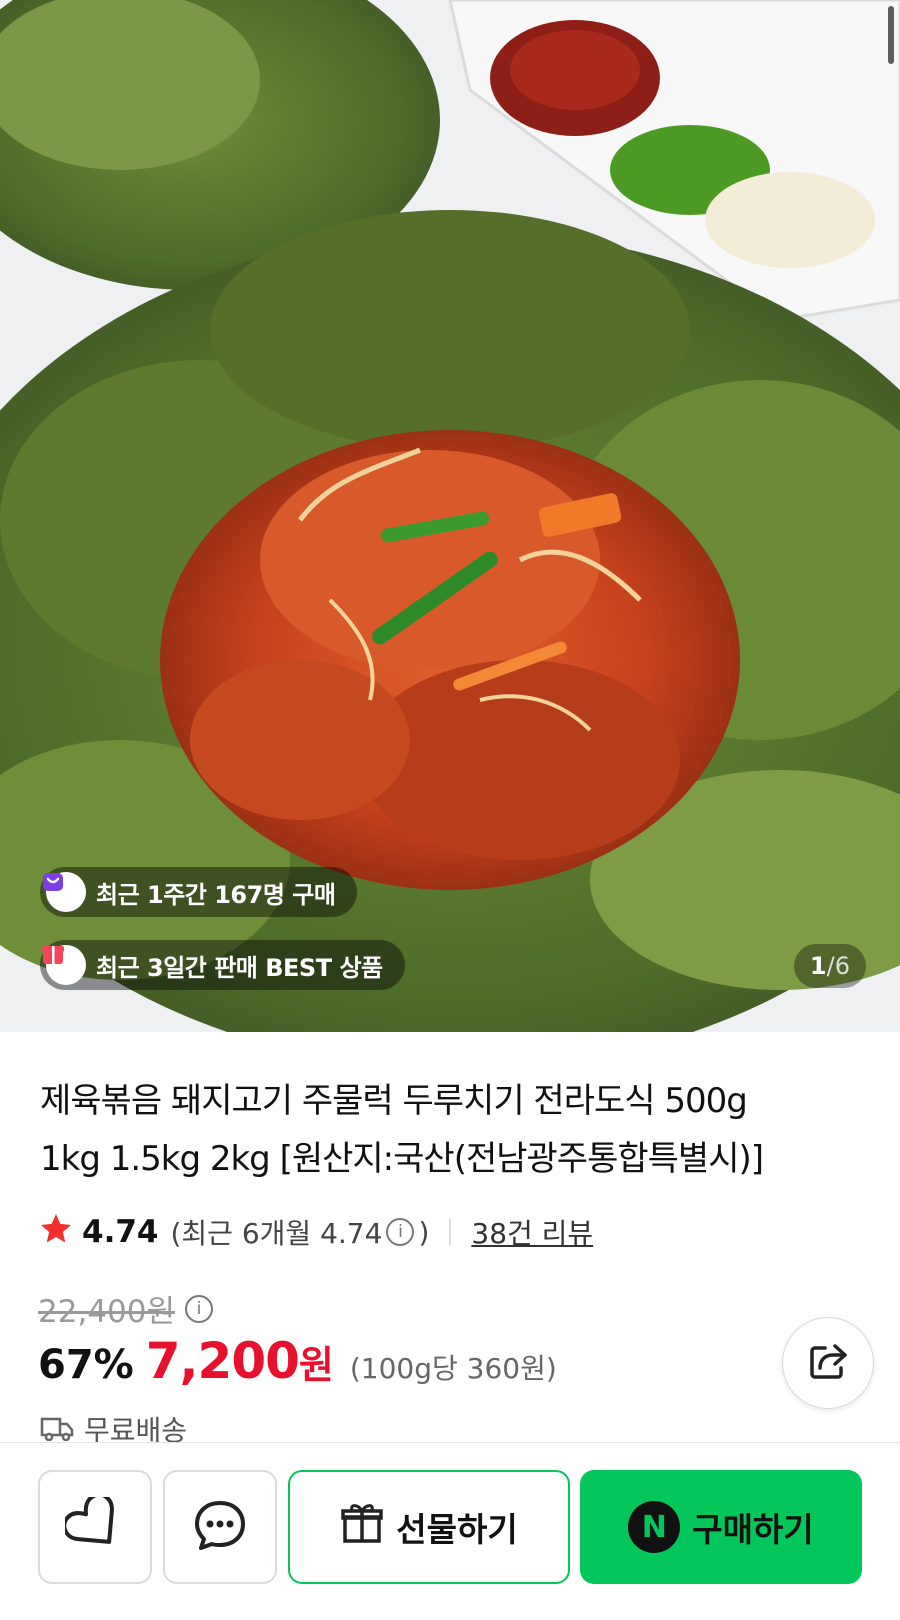 The height and width of the screenshot is (1620, 900). What do you see at coordinates (136, 1429) in the screenshot?
I see `shipping-label: 무료배송` at bounding box center [136, 1429].